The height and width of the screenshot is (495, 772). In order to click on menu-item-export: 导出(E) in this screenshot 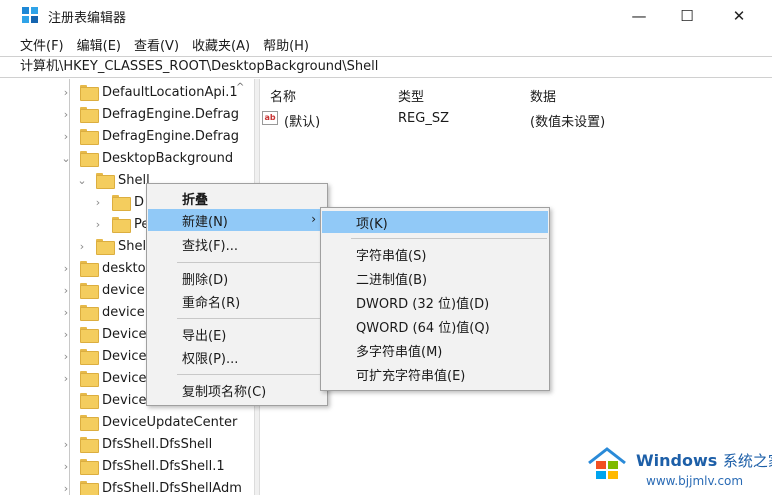, I will do `click(237, 334)`.